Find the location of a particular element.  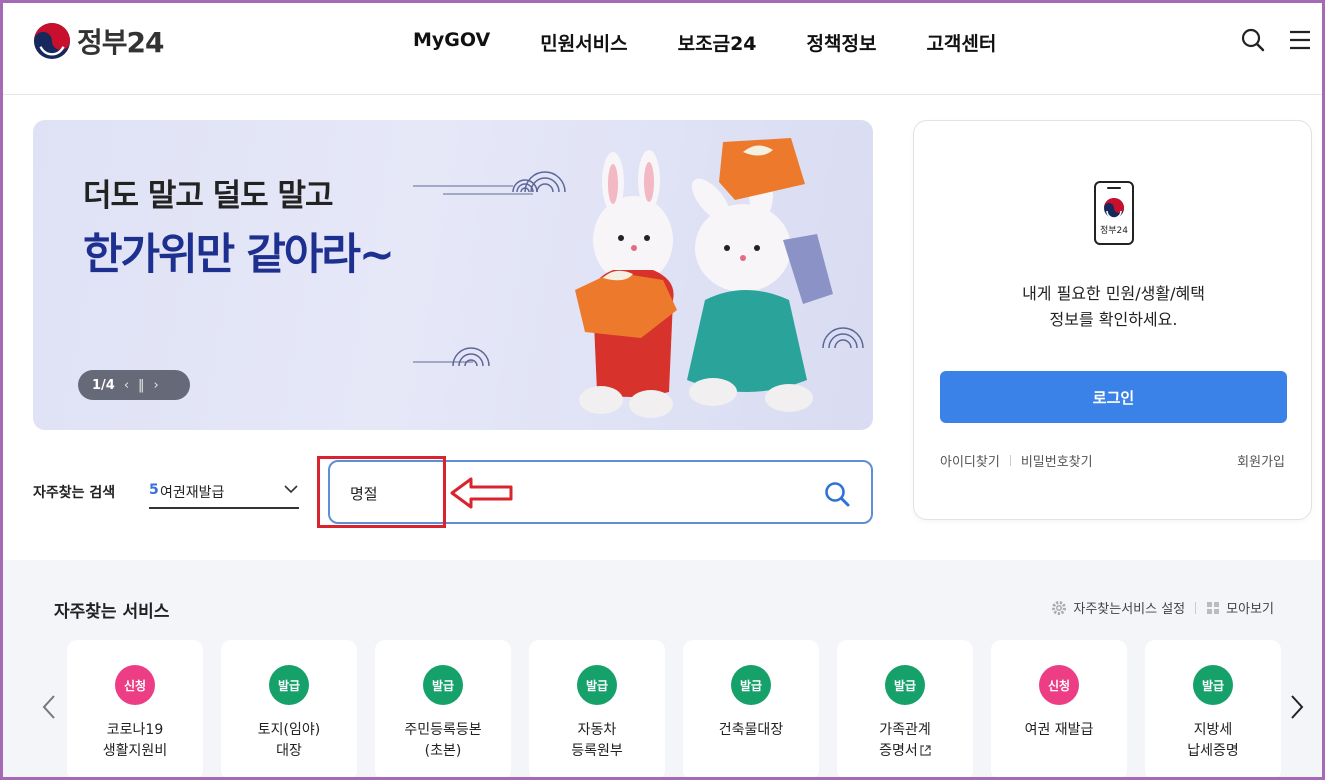

search-icon is located at coordinates (1253, 40).